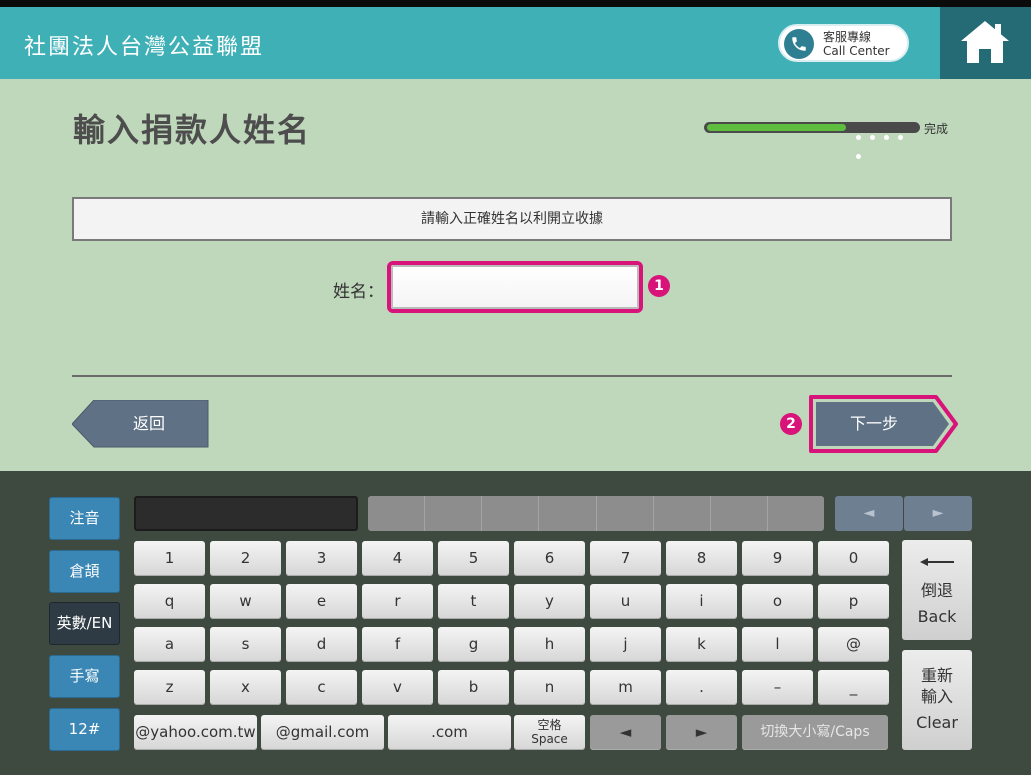 The width and height of the screenshot is (1031, 775). What do you see at coordinates (549, 601) in the screenshot?
I see `keyboard-key: y` at bounding box center [549, 601].